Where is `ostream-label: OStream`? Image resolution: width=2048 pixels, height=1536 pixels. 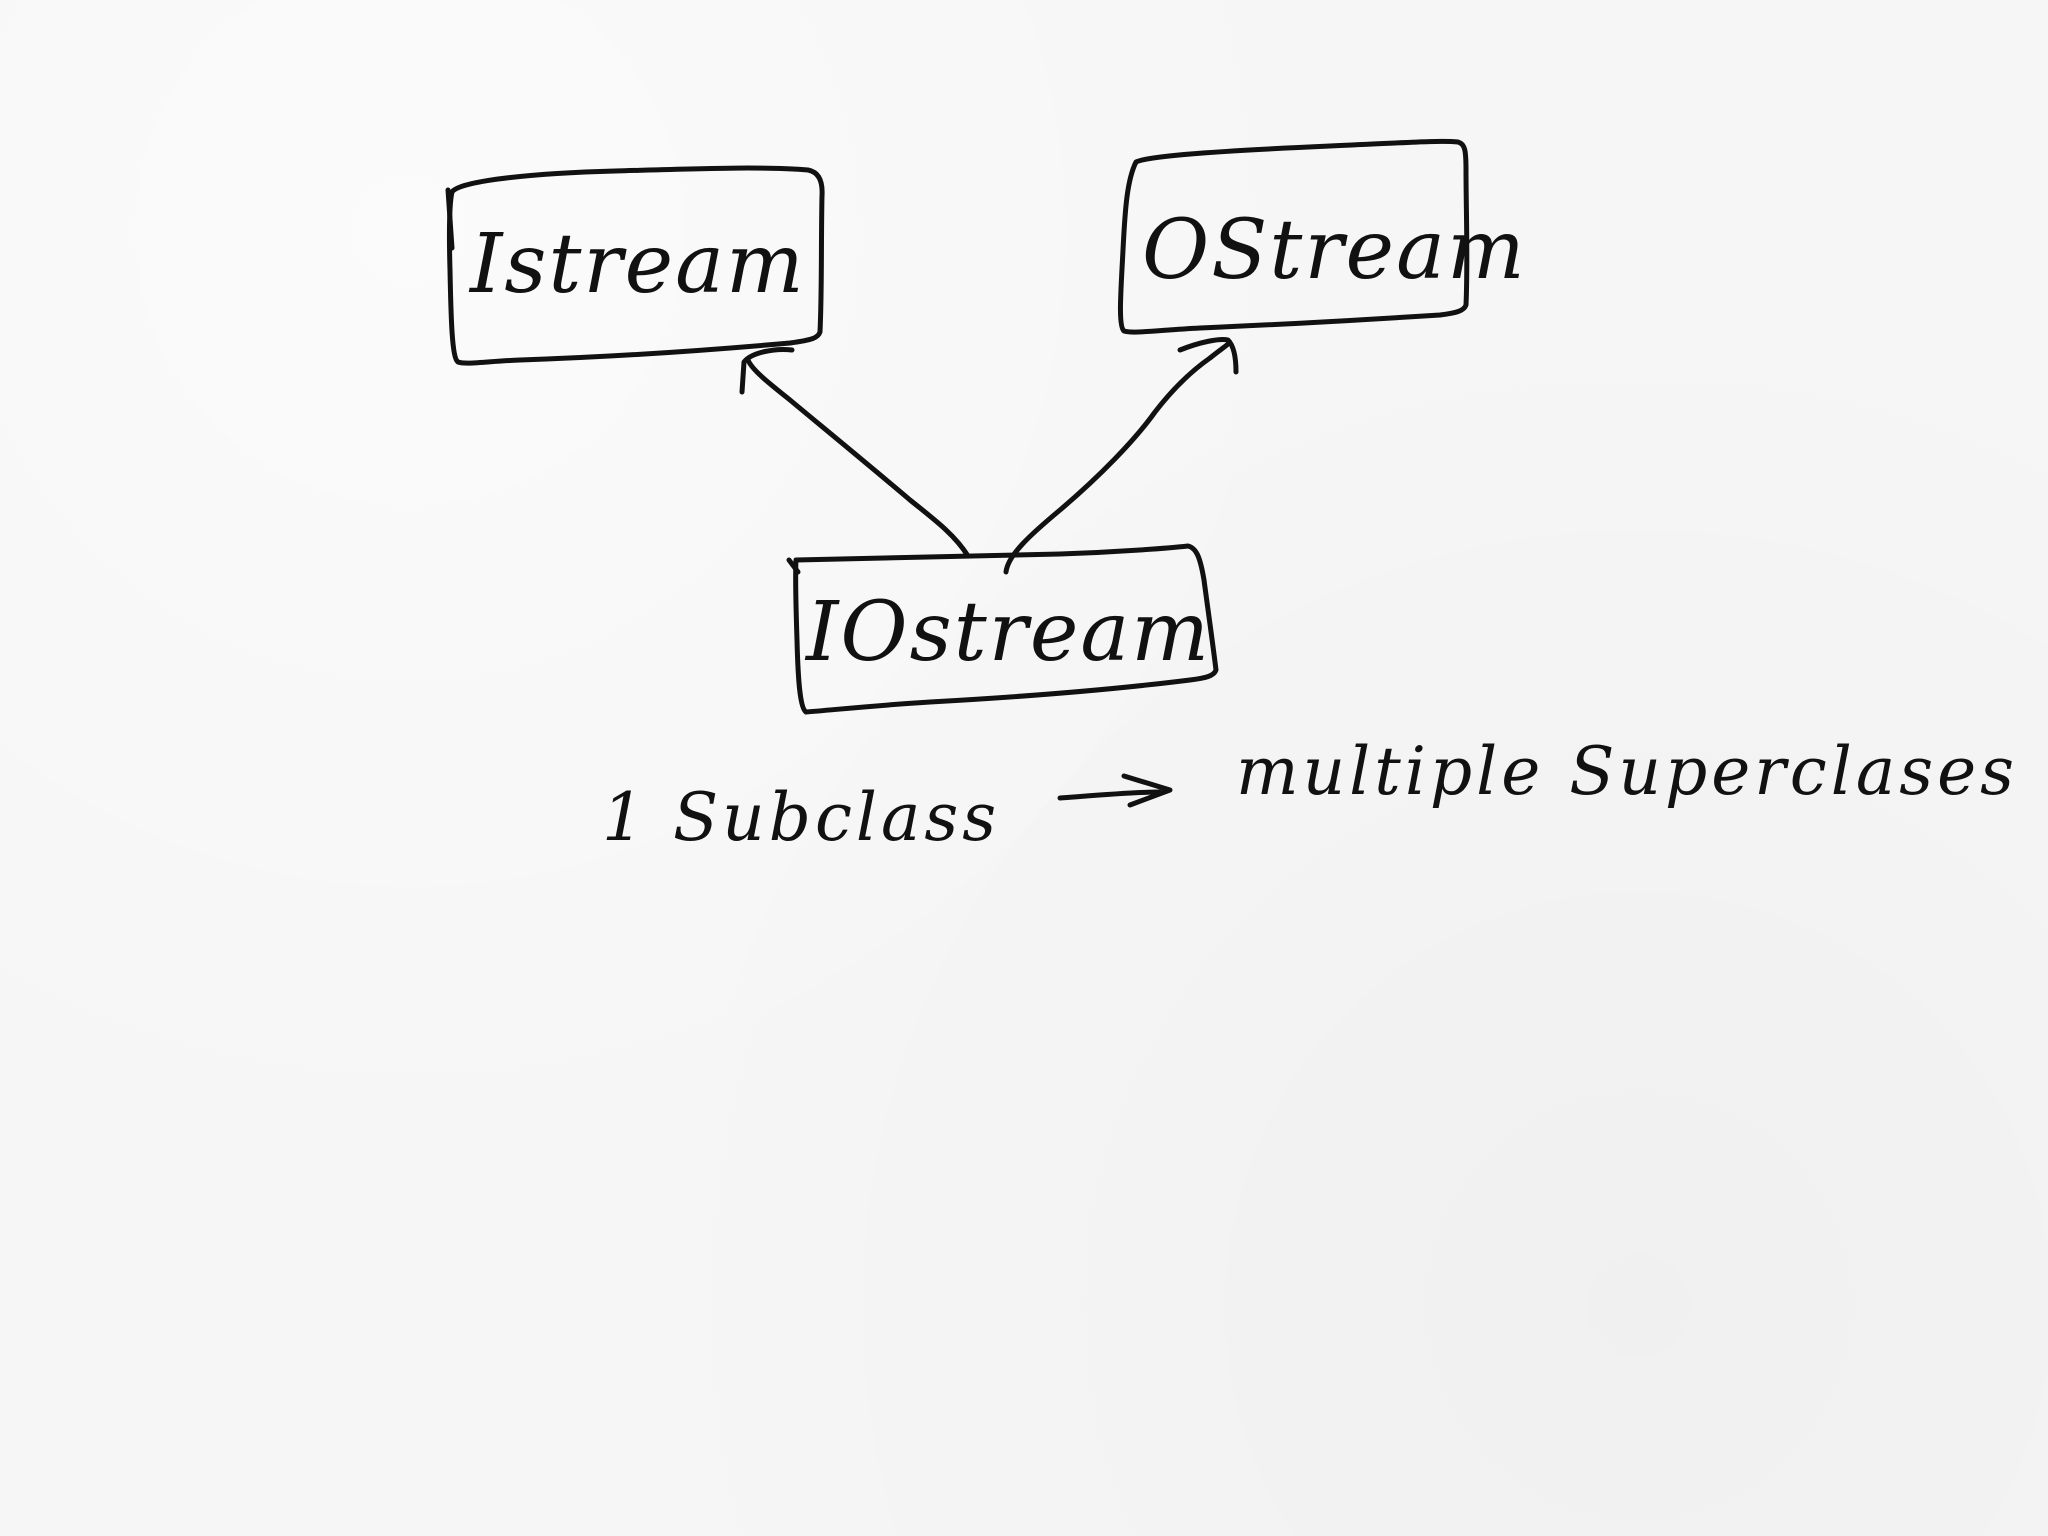
ostream-label: OStream is located at coordinates (1334, 250).